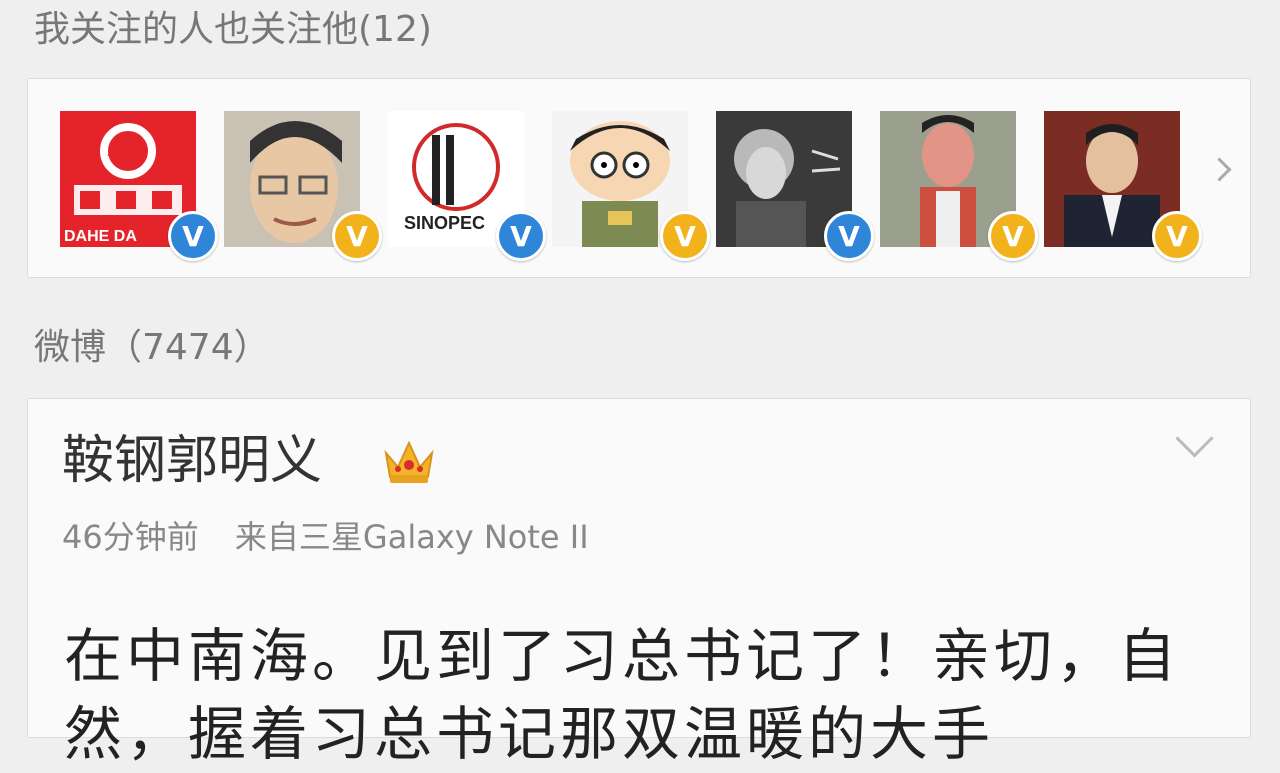 This screenshot has width=1280, height=773. I want to click on user-avatar-1: DAHE DA V, so click(139, 186).